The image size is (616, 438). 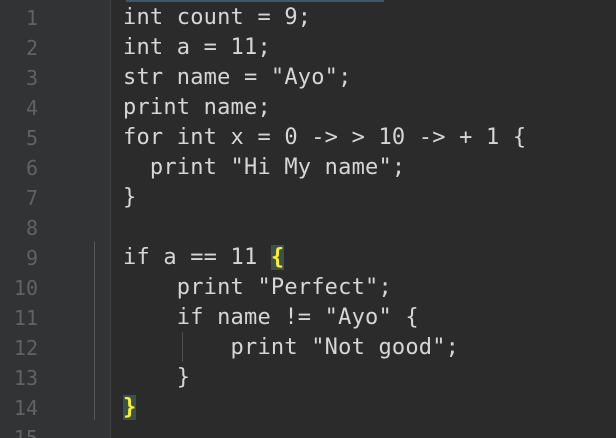 What do you see at coordinates (217, 18) in the screenshot?
I see `code-text: int count = 9;` at bounding box center [217, 18].